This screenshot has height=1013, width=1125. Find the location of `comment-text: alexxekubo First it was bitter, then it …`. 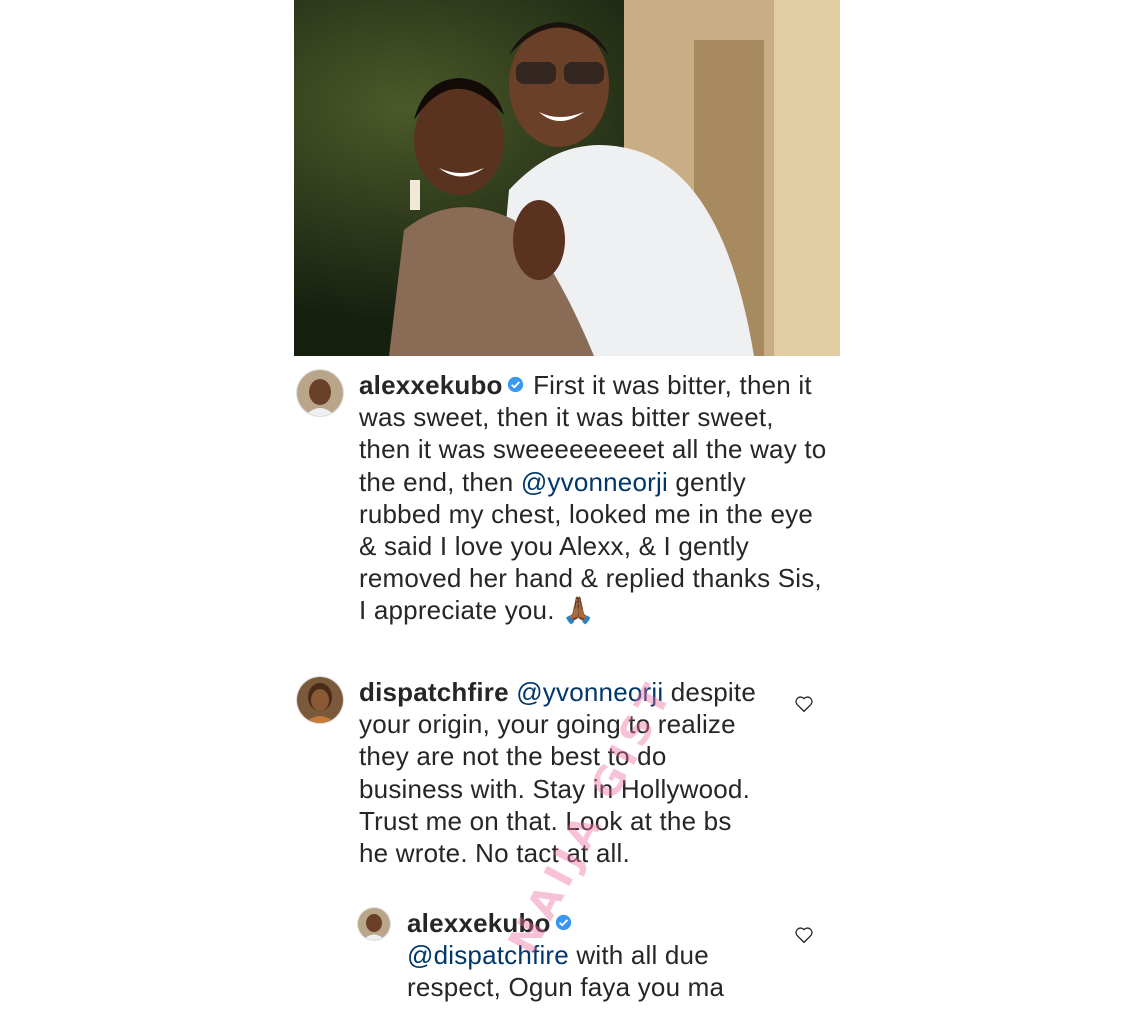

comment-text: alexxekubo First it was bitter, then it … is located at coordinates (594, 498).